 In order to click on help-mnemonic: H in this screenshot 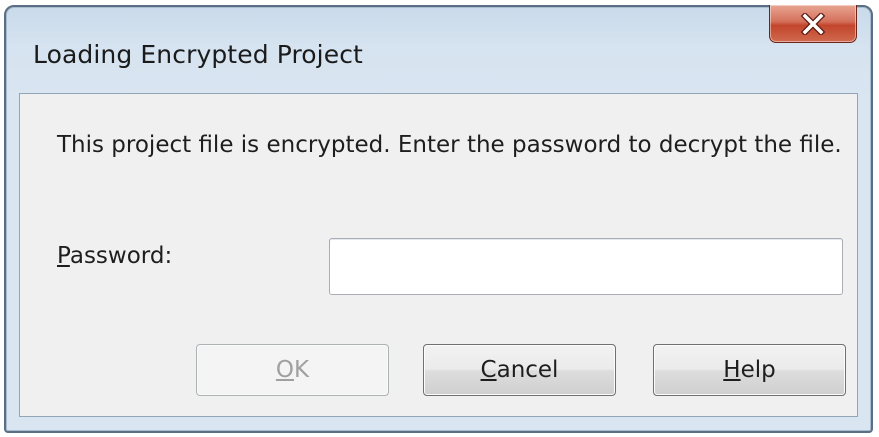, I will do `click(732, 370)`.